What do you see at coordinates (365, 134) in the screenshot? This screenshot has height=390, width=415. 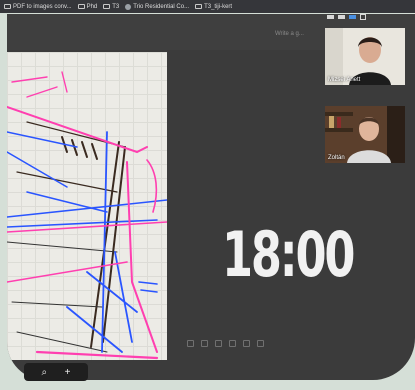 I see `participant-video-tile: Zoltán` at bounding box center [365, 134].